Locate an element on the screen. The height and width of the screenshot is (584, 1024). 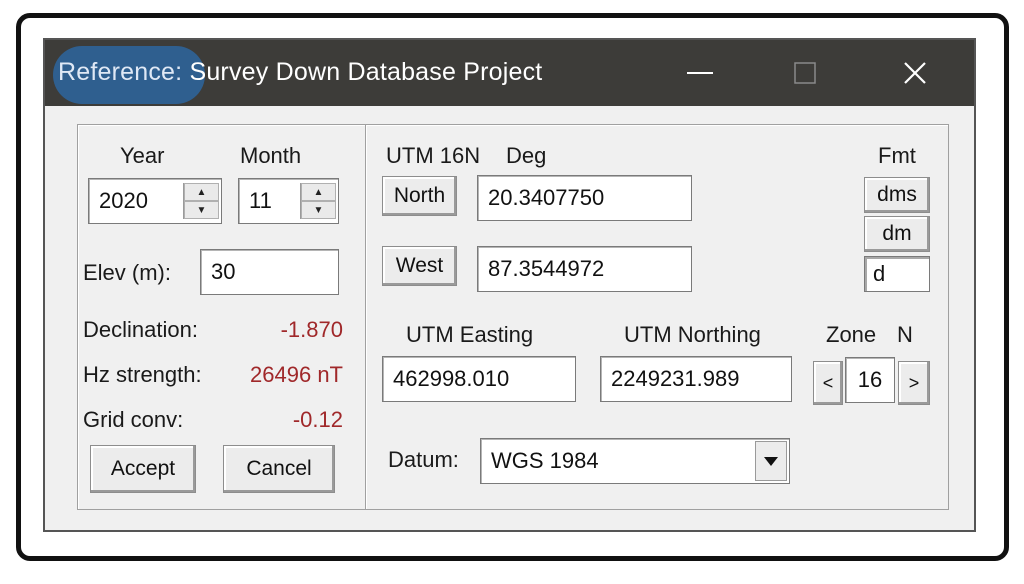
deg-label: Deg is located at coordinates (526, 155).